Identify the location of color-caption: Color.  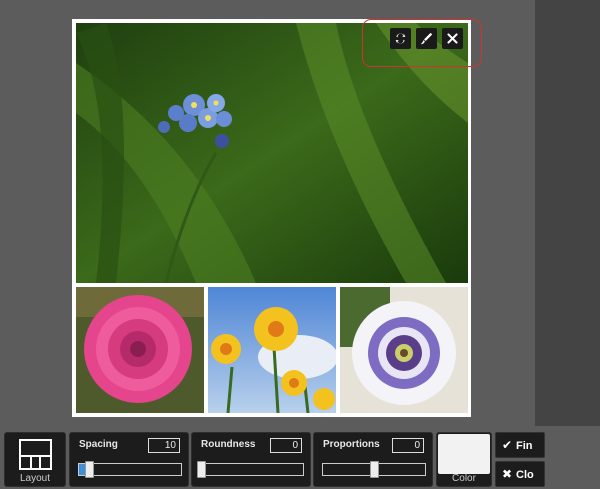
(464, 478).